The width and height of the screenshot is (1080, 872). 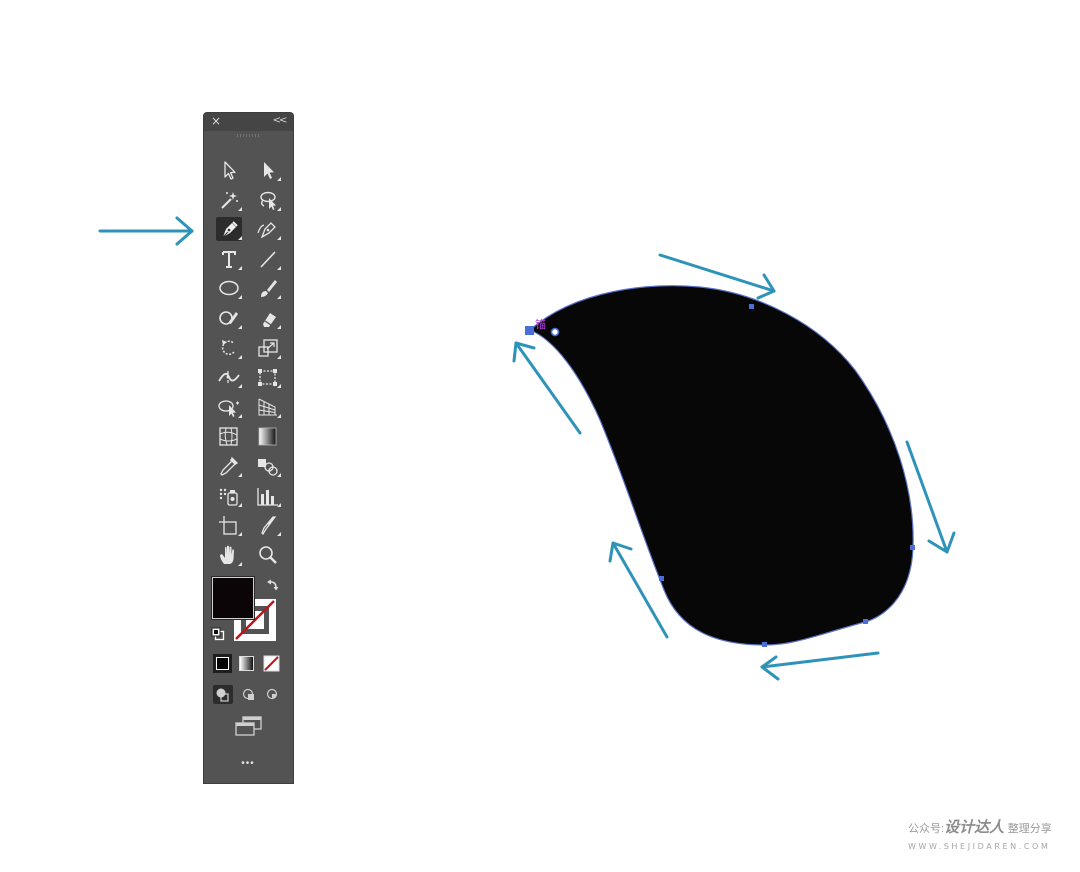 I want to click on pen-close-cursor-icon, so click(x=555, y=332).